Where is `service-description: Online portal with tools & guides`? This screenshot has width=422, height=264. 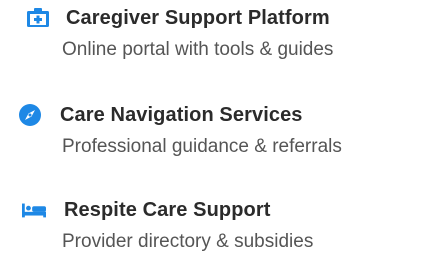
service-description: Online portal with tools & guides is located at coordinates (198, 49).